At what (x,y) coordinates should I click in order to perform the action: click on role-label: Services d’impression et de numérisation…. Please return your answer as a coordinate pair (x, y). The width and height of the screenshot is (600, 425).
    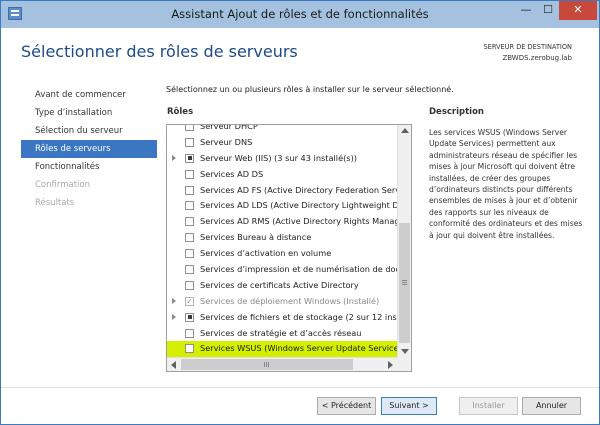
    Looking at the image, I should click on (306, 269).